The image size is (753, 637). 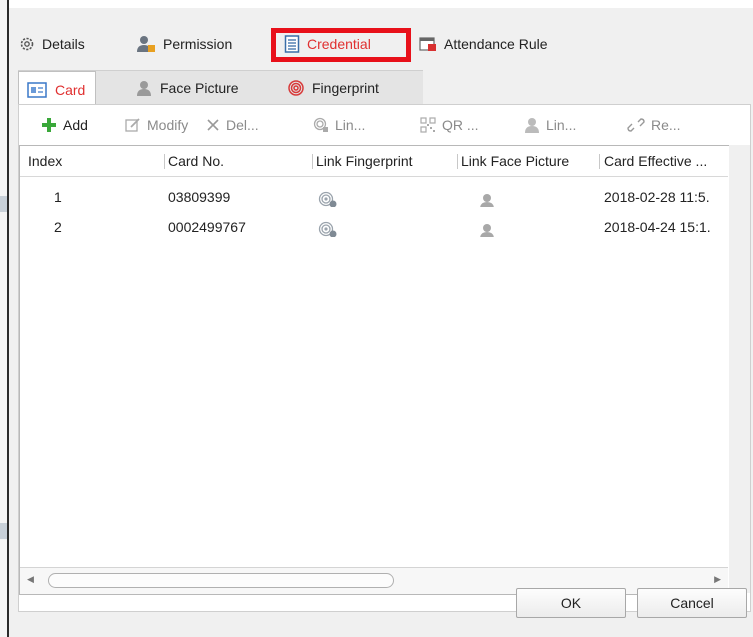 What do you see at coordinates (63, 44) in the screenshot?
I see `tab-label: Details` at bounding box center [63, 44].